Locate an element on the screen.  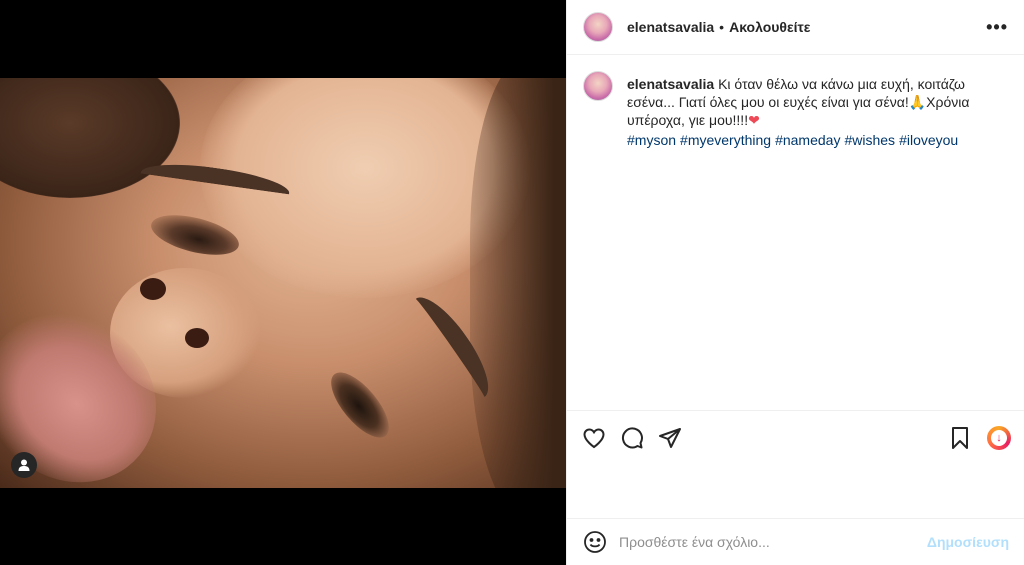
post-username: elenatsavalia is located at coordinates (670, 27).